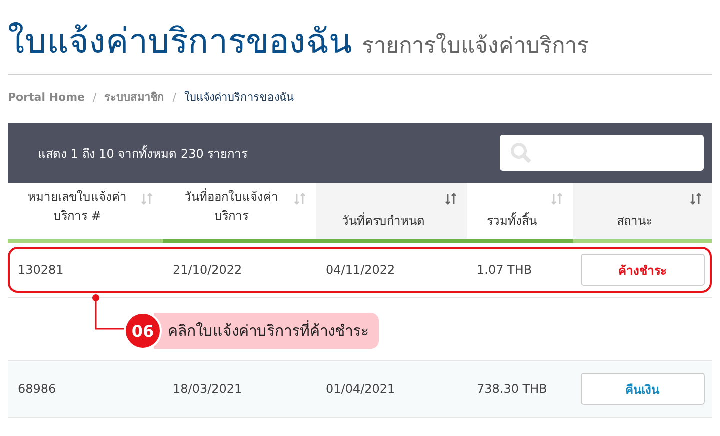  I want to click on column-header: สถานะ, so click(642, 213).